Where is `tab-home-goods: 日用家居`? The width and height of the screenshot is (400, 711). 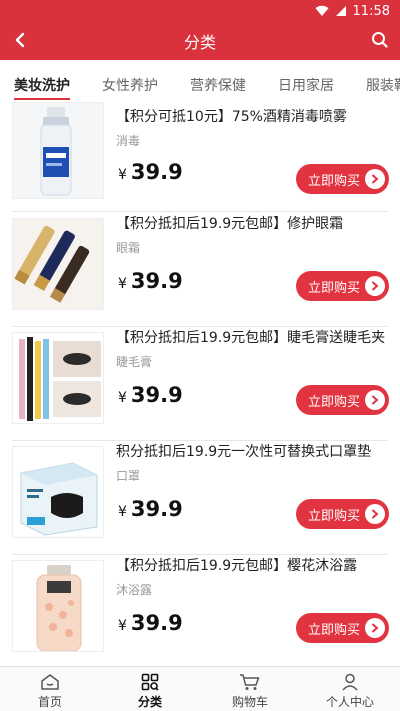
tab-home-goods: 日用家居 is located at coordinates (306, 81).